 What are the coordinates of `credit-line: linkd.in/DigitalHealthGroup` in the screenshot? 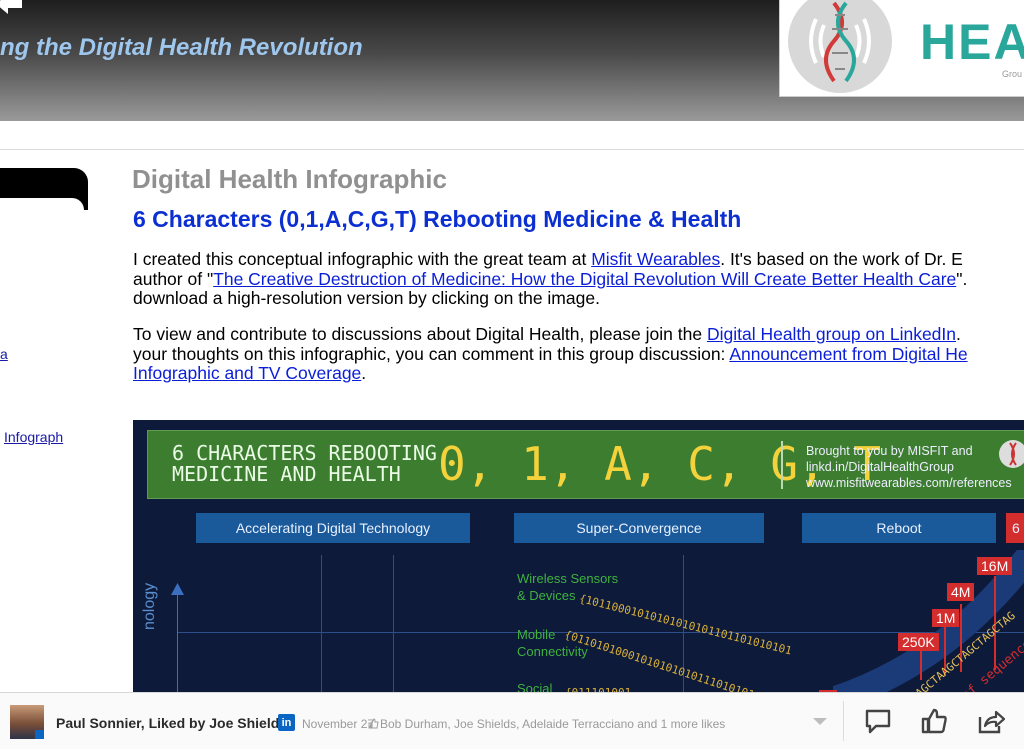 It's located at (880, 467).